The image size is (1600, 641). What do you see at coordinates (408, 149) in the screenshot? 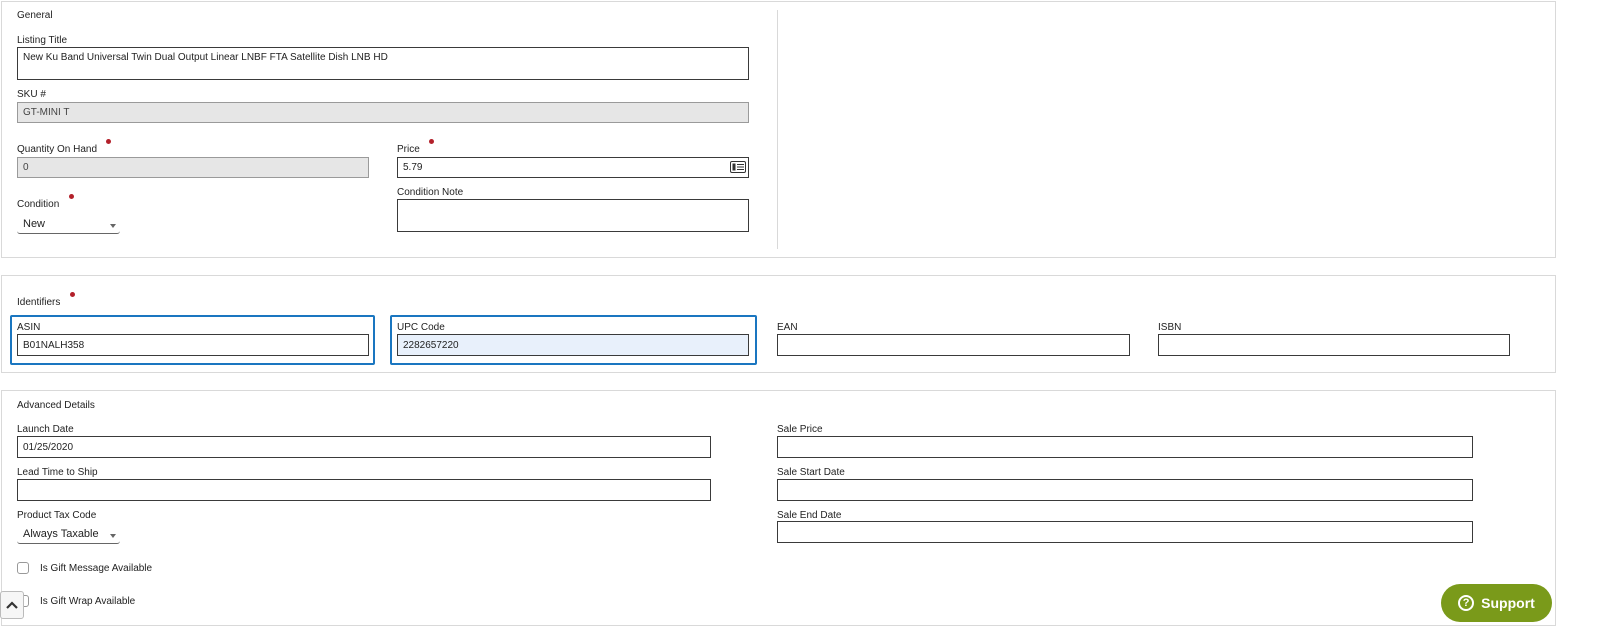
I see `price-label: Price` at bounding box center [408, 149].